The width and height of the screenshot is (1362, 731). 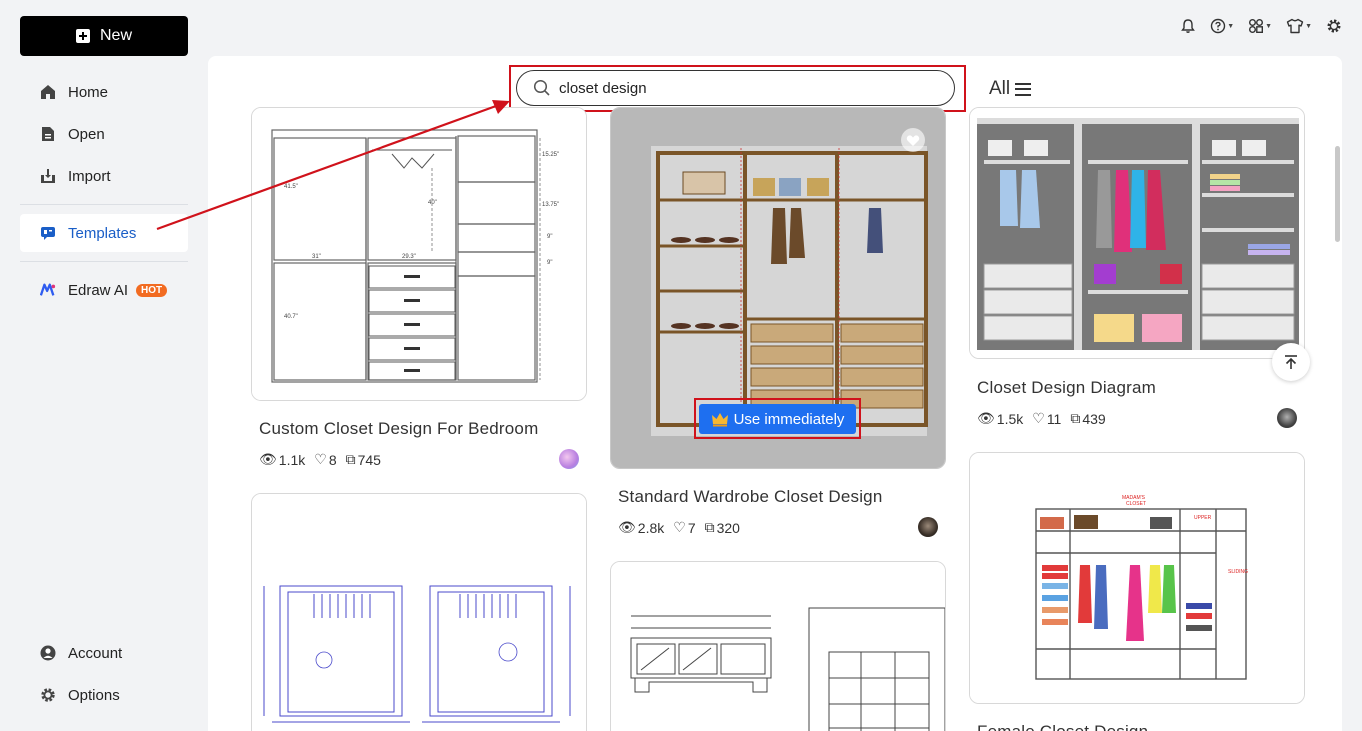 I want to click on menu-icon, so click(x=1023, y=89).